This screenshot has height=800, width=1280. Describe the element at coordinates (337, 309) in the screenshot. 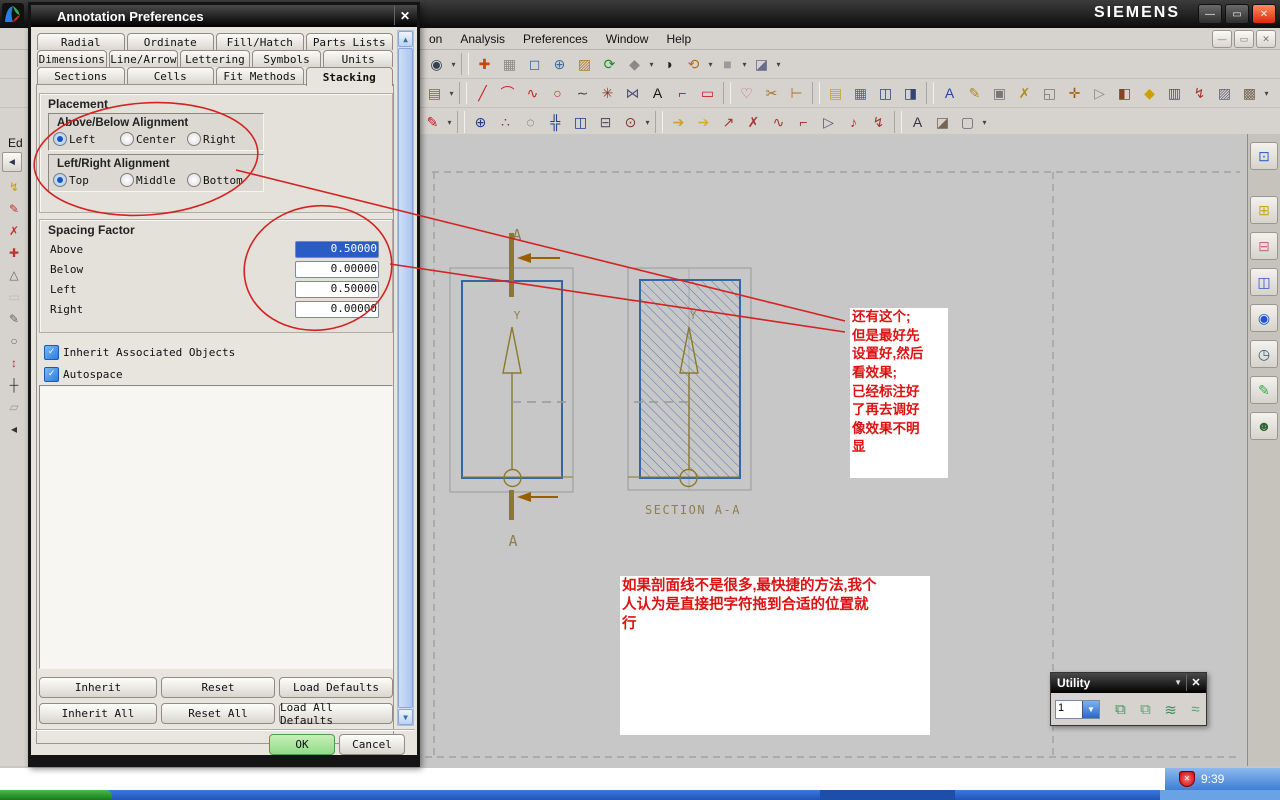

I see `right-spacing-field: 0.00000` at that location.